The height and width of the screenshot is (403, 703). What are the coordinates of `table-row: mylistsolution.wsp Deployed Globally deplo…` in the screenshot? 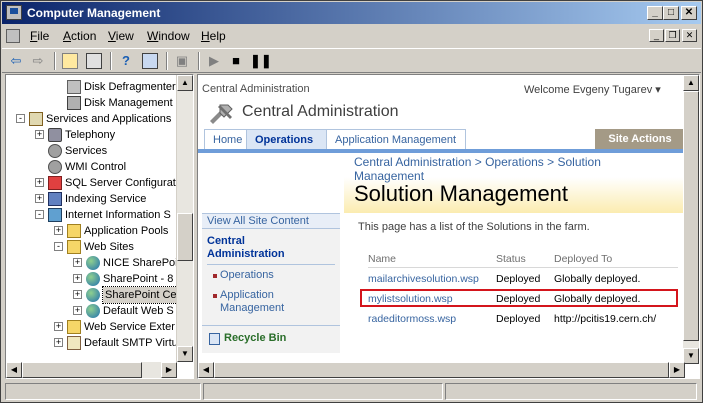 It's located at (519, 298).